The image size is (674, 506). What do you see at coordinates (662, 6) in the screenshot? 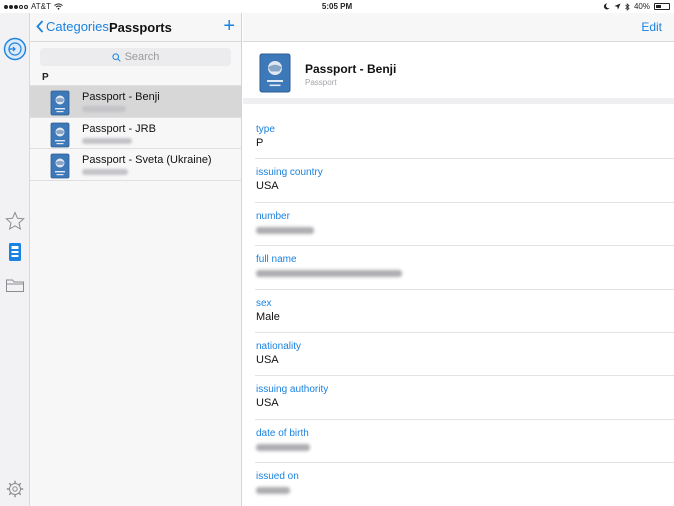
I see `battery-icon` at bounding box center [662, 6].